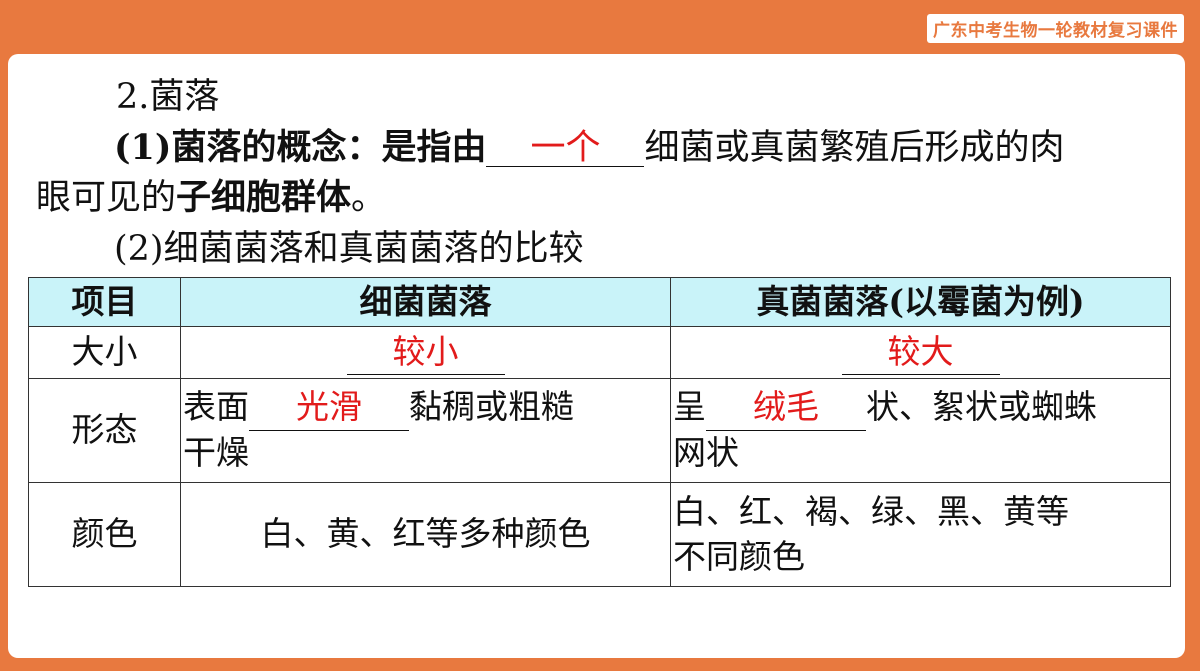  I want to click on shape-bacteria-answer: 光滑, so click(329, 408).